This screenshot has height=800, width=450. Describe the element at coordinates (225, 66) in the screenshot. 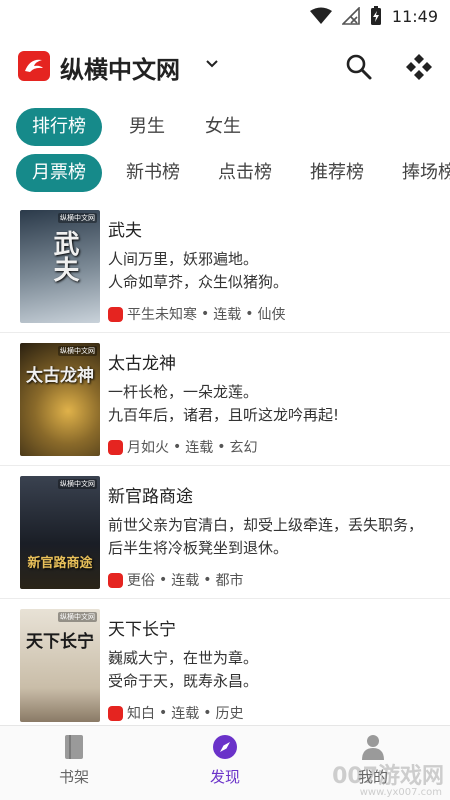

I see `app-bar: 纵横中文网` at that location.